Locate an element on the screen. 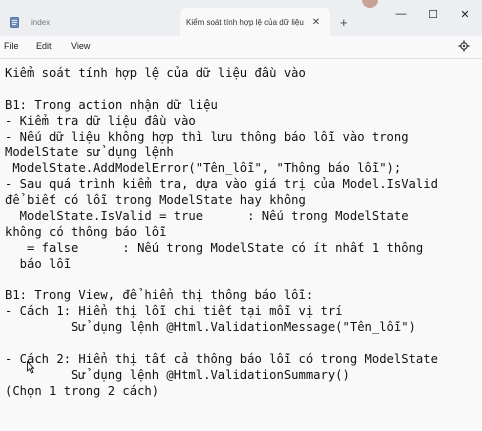 The height and width of the screenshot is (431, 482). tab-validation-notes: Kiểm soát tính hợp lệ của dữ liệu ✕ is located at coordinates (255, 22).